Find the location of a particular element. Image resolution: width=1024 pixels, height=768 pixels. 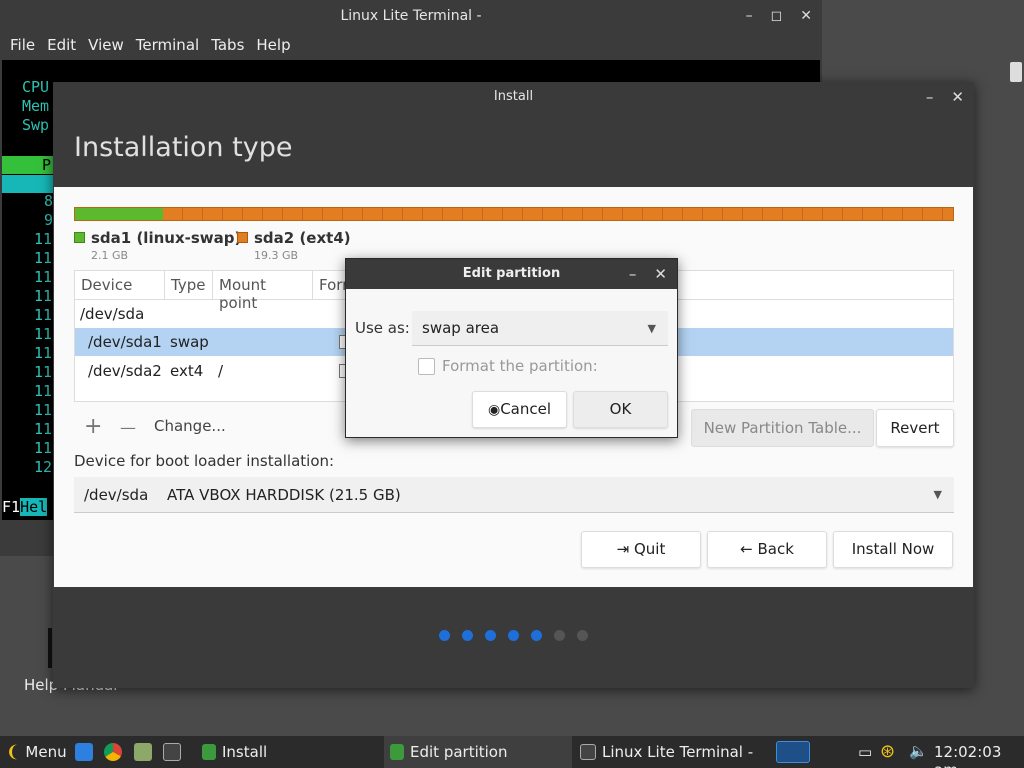

use-as-value: swap area is located at coordinates (461, 328).